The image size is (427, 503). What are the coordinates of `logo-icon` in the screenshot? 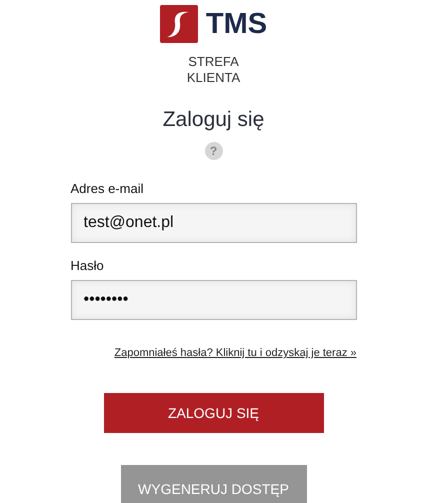 It's located at (179, 24).